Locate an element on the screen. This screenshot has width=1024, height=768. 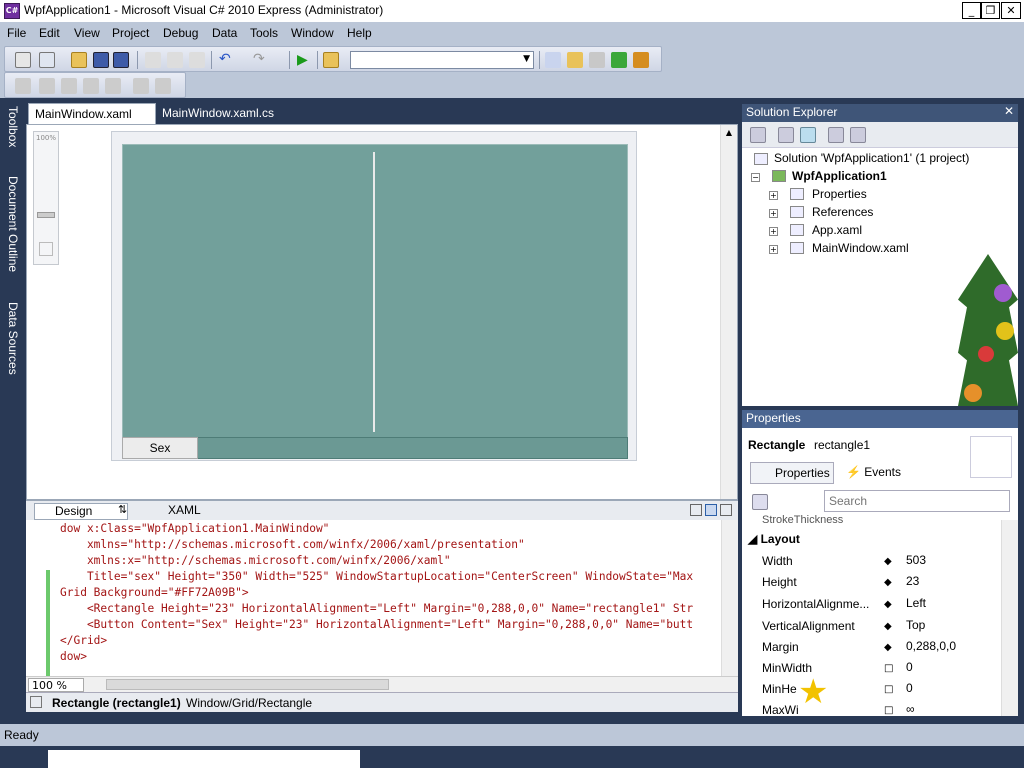
align-icon is located at coordinates (141, 86).